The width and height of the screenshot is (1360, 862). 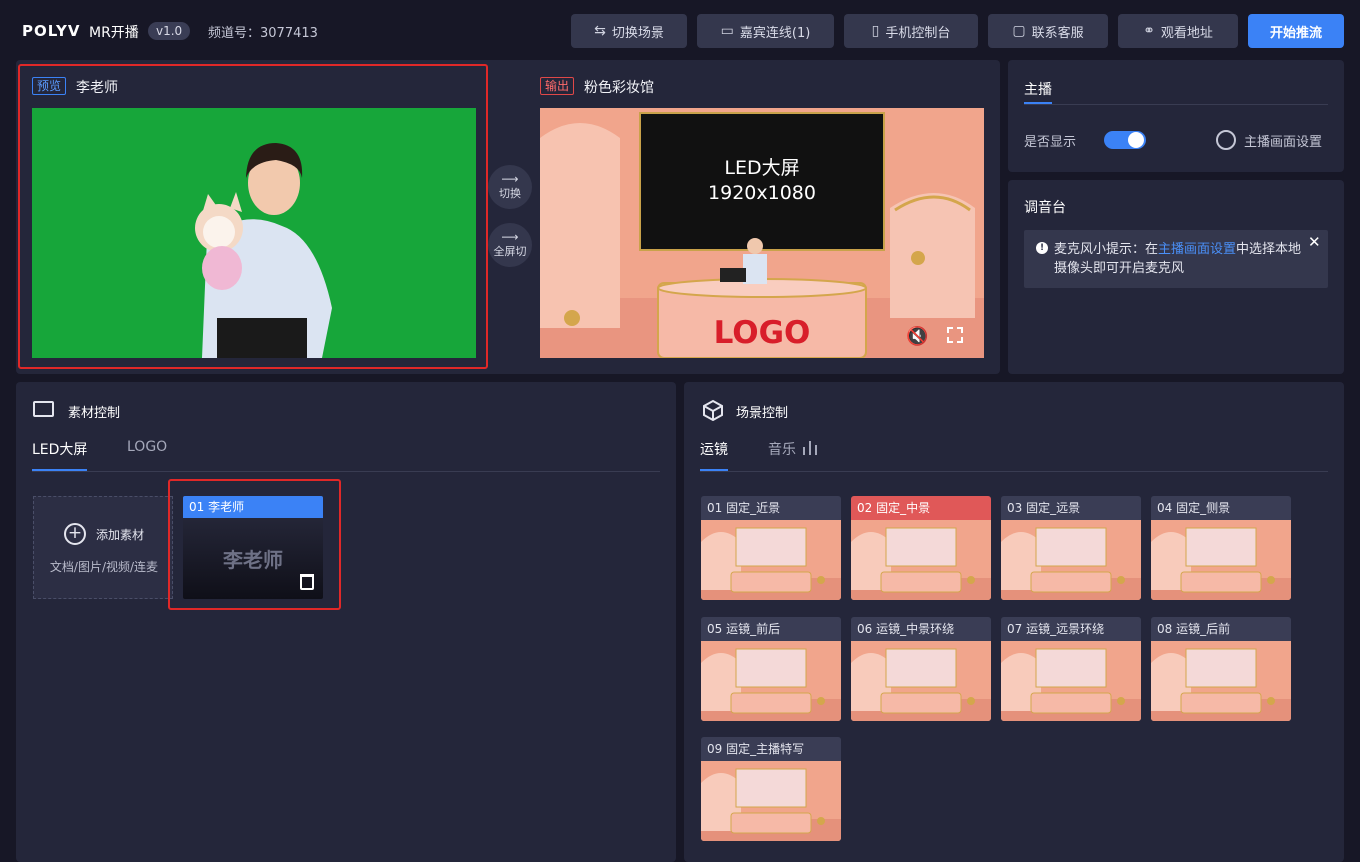 I want to click on scene-card: 02 固定_中景, so click(x=921, y=548).